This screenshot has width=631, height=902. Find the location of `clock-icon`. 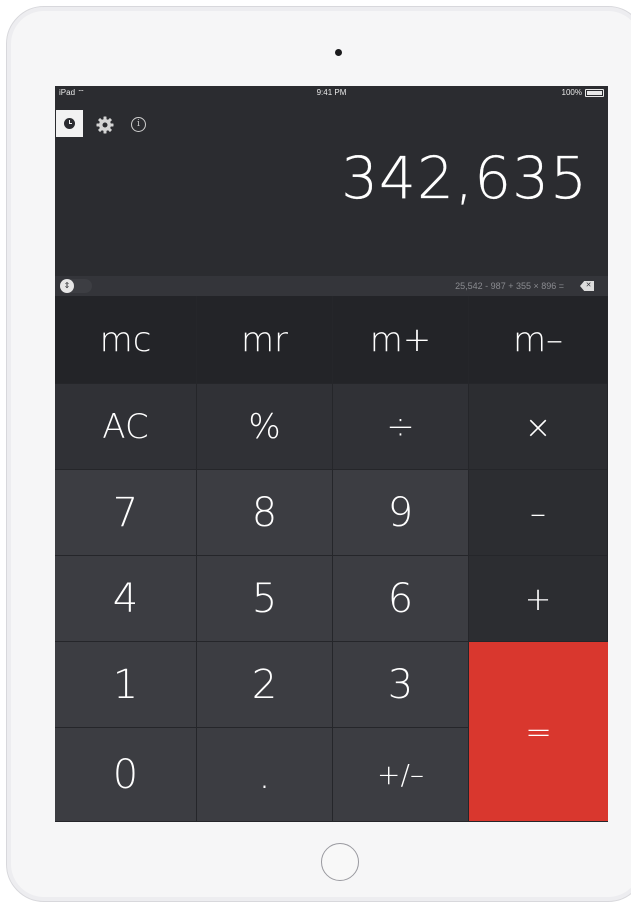

clock-icon is located at coordinates (69, 123).